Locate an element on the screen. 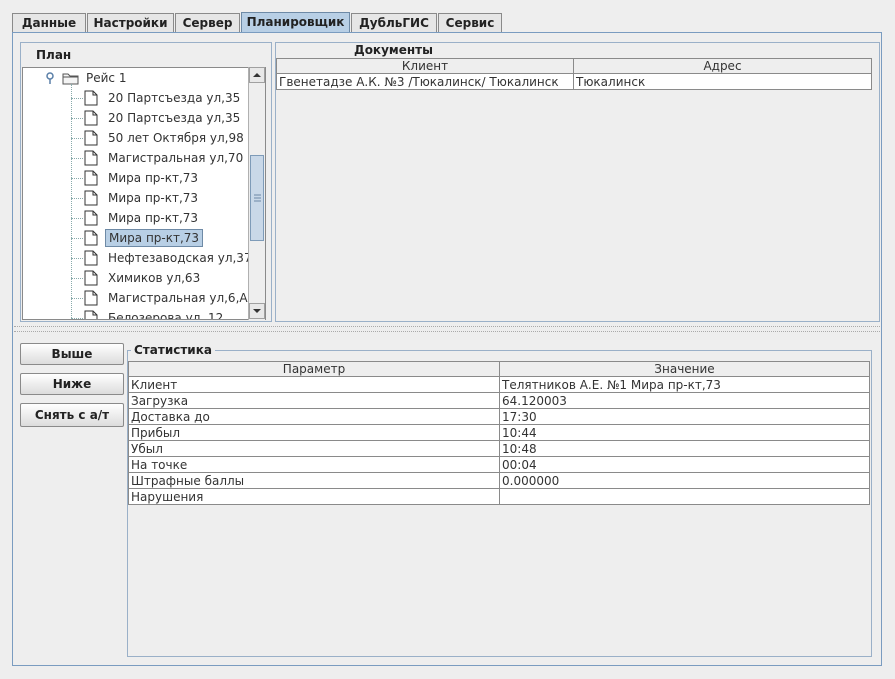 Image resolution: width=895 pixels, height=679 pixels. tree-item: Белозерова ул, 12 is located at coordinates (137, 314).